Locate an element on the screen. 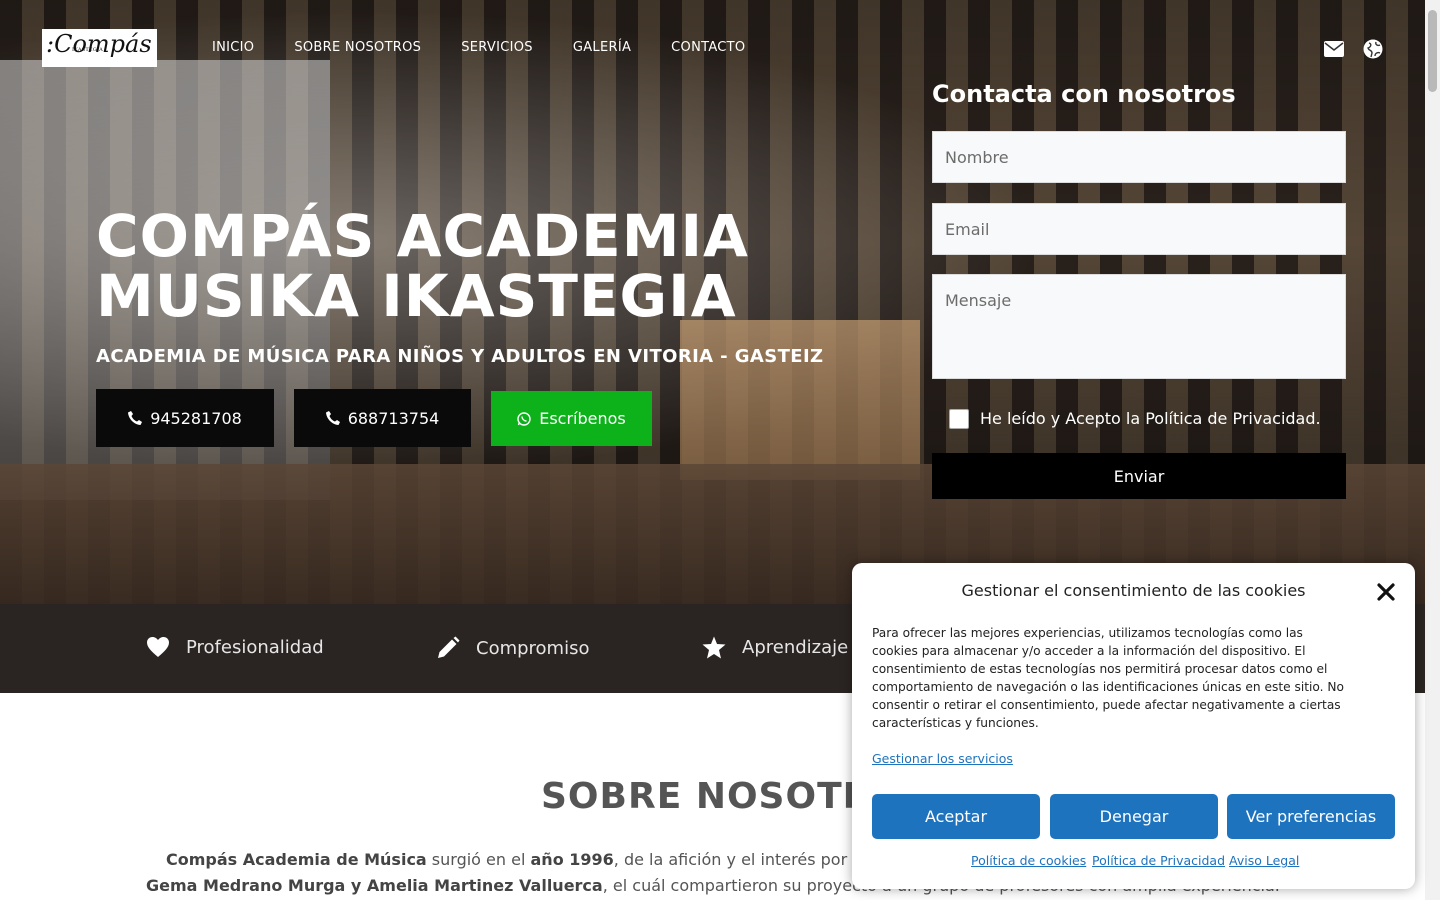  hero-desk is located at coordinates (800, 400).